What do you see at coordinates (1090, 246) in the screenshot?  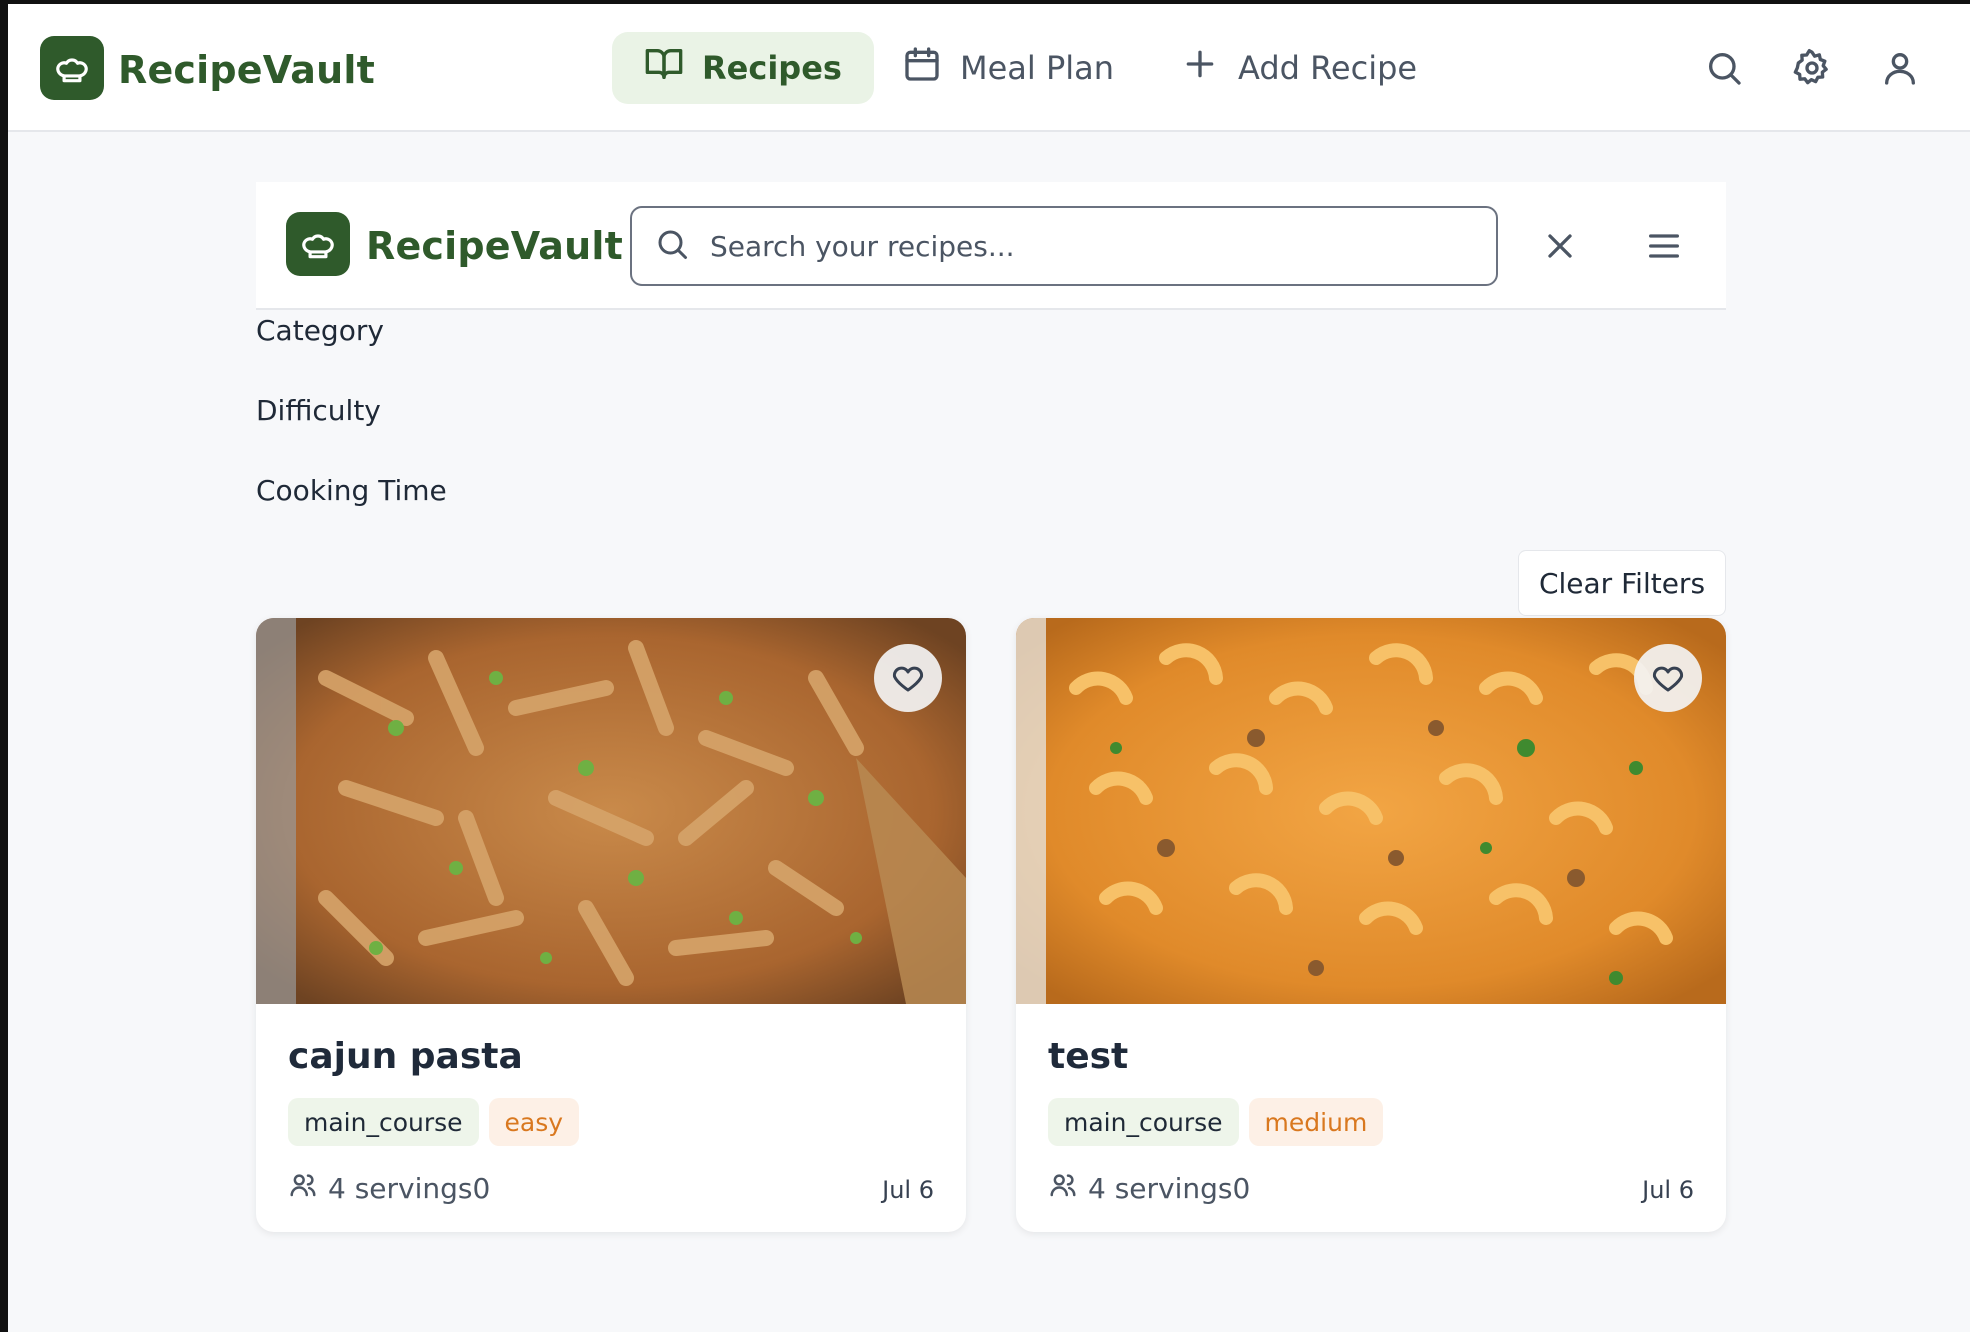 I see `search-input` at bounding box center [1090, 246].